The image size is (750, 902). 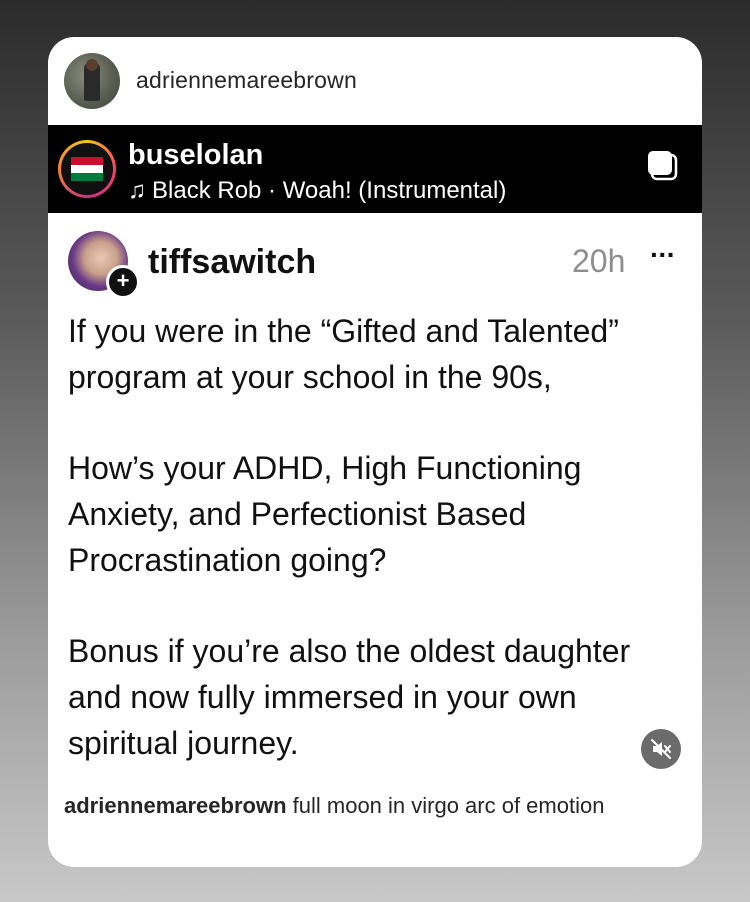 I want to click on post-author-username: tiffsawitch, so click(x=232, y=262).